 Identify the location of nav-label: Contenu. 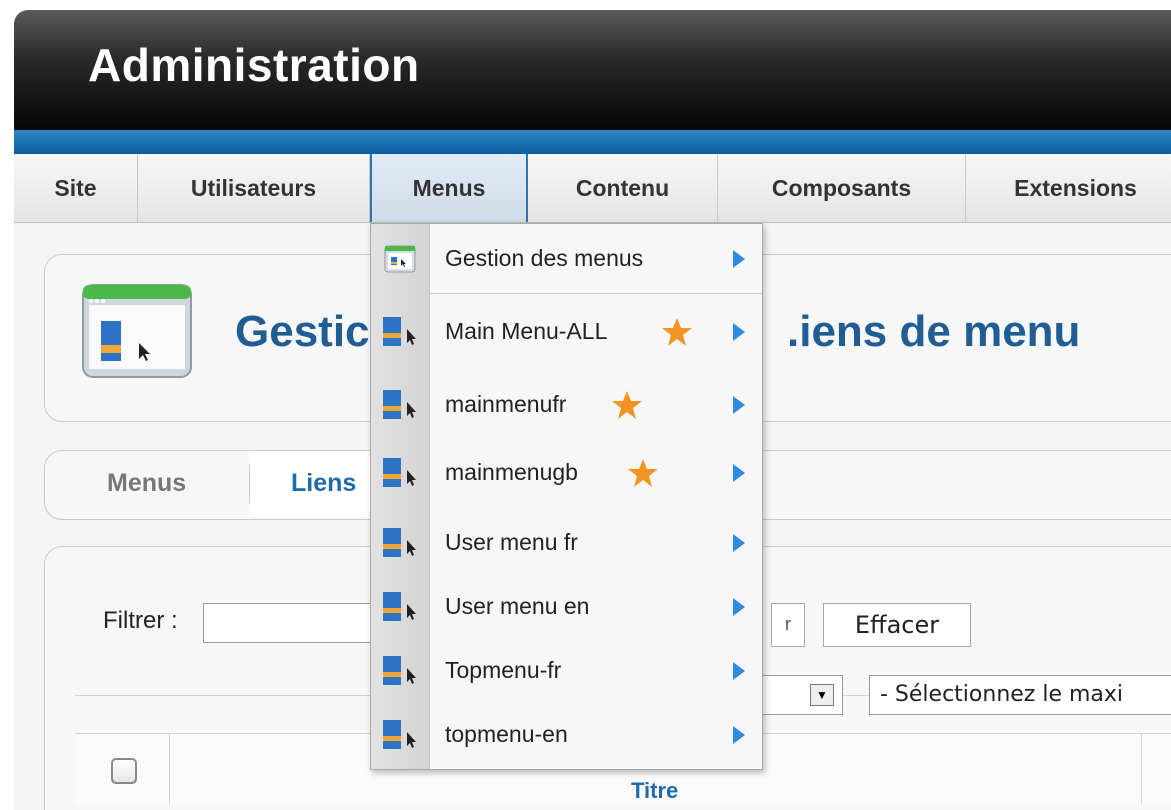
(622, 187).